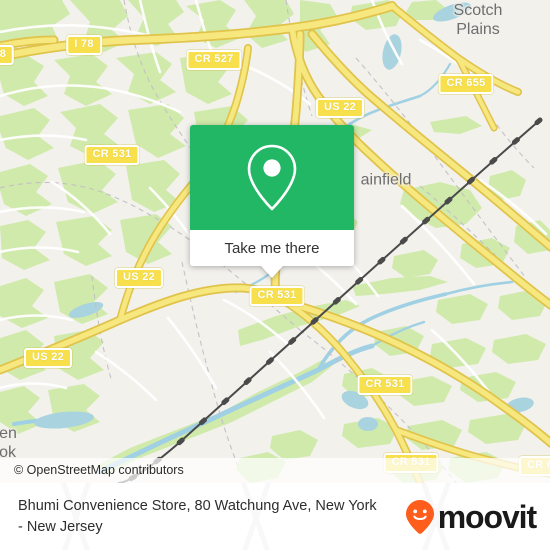 This screenshot has height=550, width=550. I want to click on place-label-green-brook: en ok, so click(8, 443).